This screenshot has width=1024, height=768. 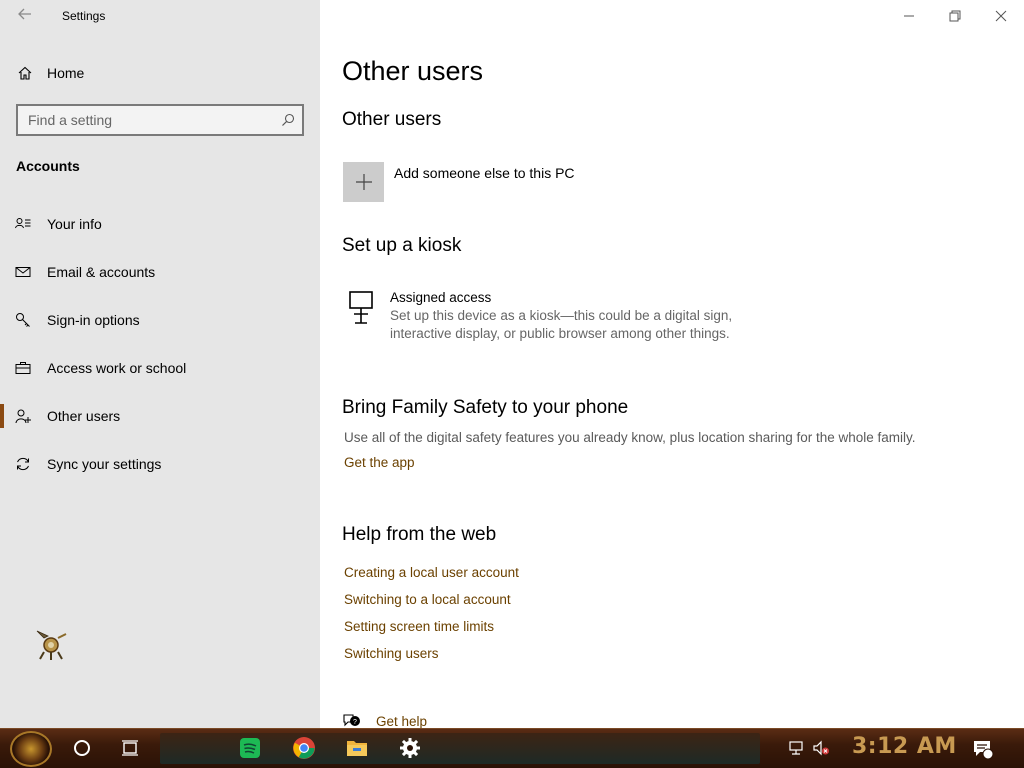 What do you see at coordinates (160, 416) in the screenshot?
I see `sidebar-item-other-users: Other users` at bounding box center [160, 416].